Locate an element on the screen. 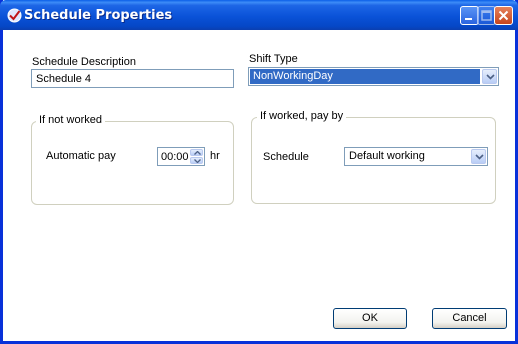 The height and width of the screenshot is (344, 518). close-icon is located at coordinates (503, 15).